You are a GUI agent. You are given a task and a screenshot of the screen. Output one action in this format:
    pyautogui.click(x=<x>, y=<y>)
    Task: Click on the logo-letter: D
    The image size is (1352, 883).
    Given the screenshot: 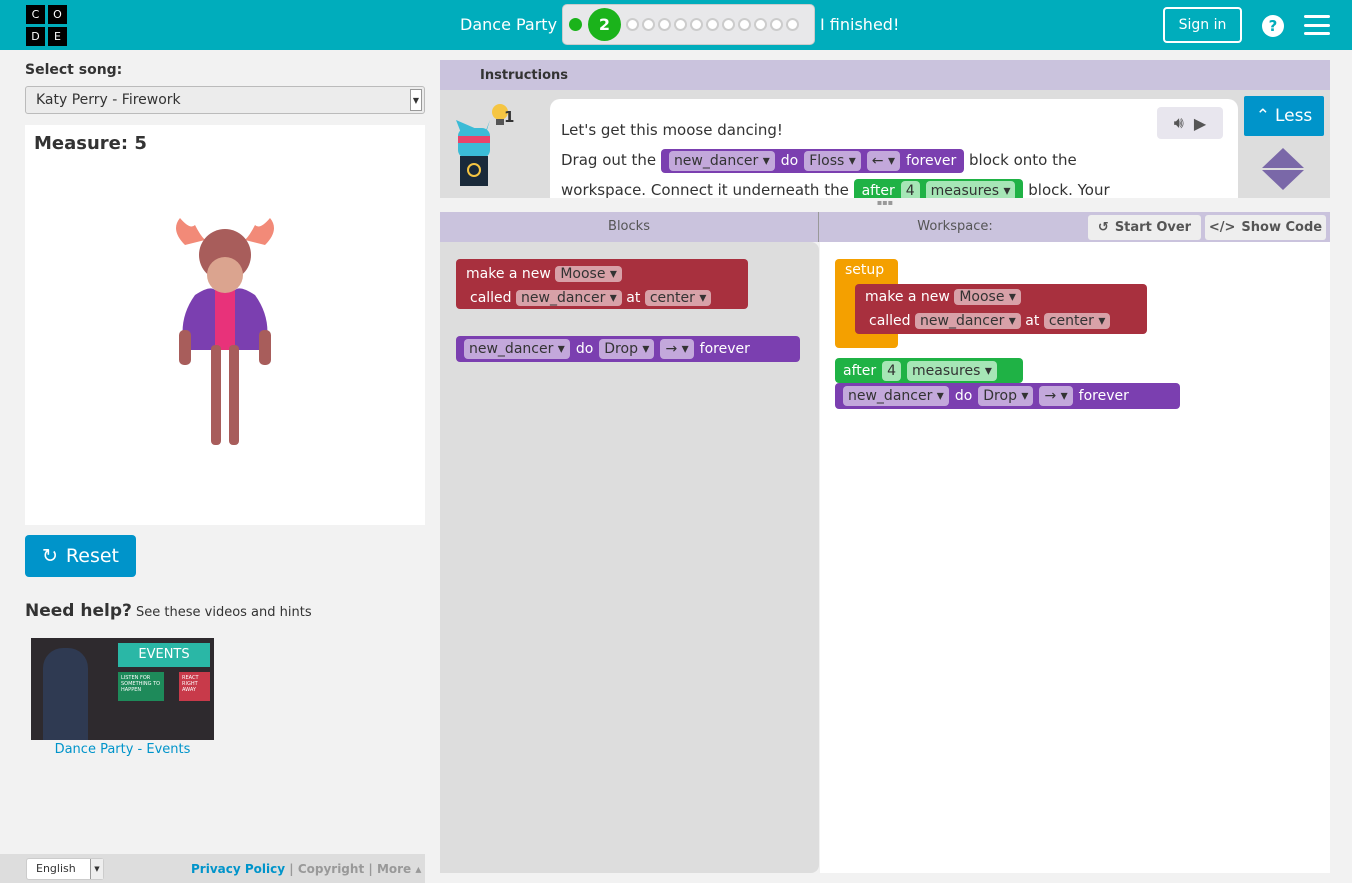 What is the action you would take?
    pyautogui.click(x=35, y=36)
    